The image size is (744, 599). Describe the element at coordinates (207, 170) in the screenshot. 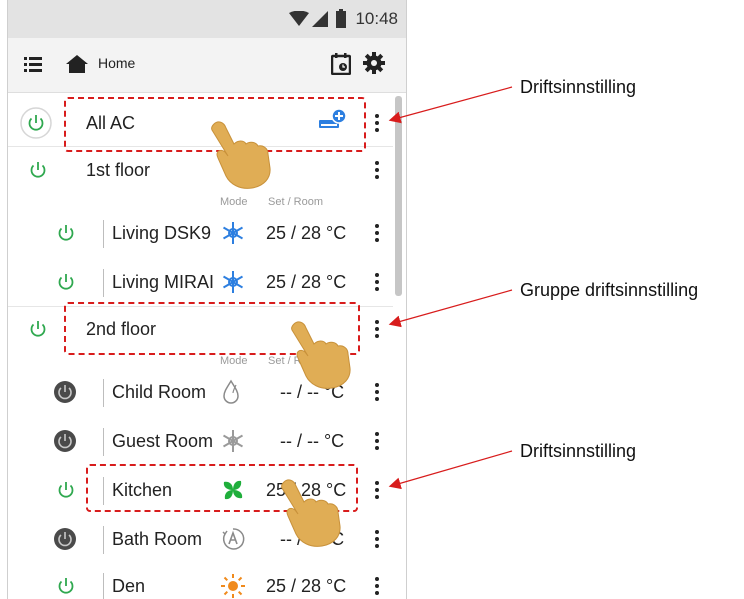

I see `group-row-1st-floor: 1st floor` at that location.